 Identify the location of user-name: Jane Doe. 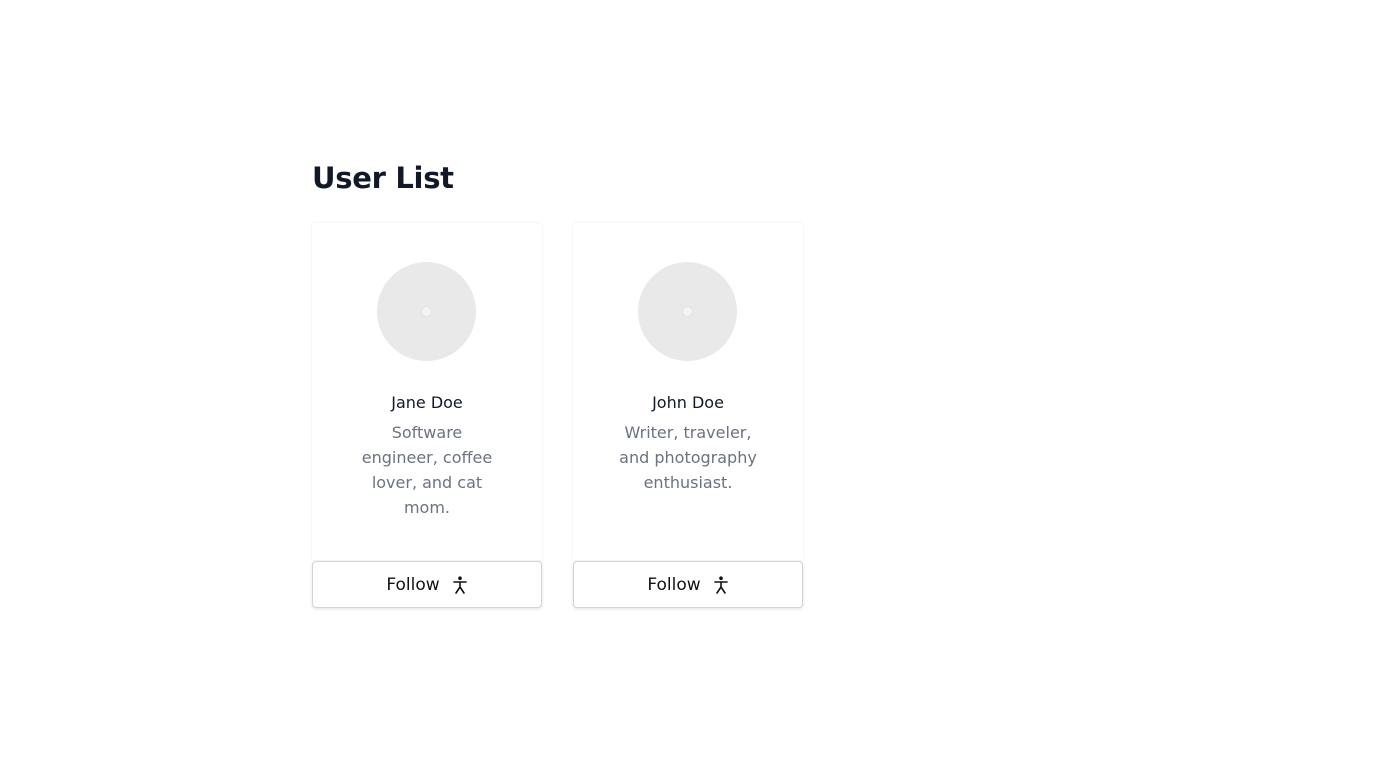
(427, 402).